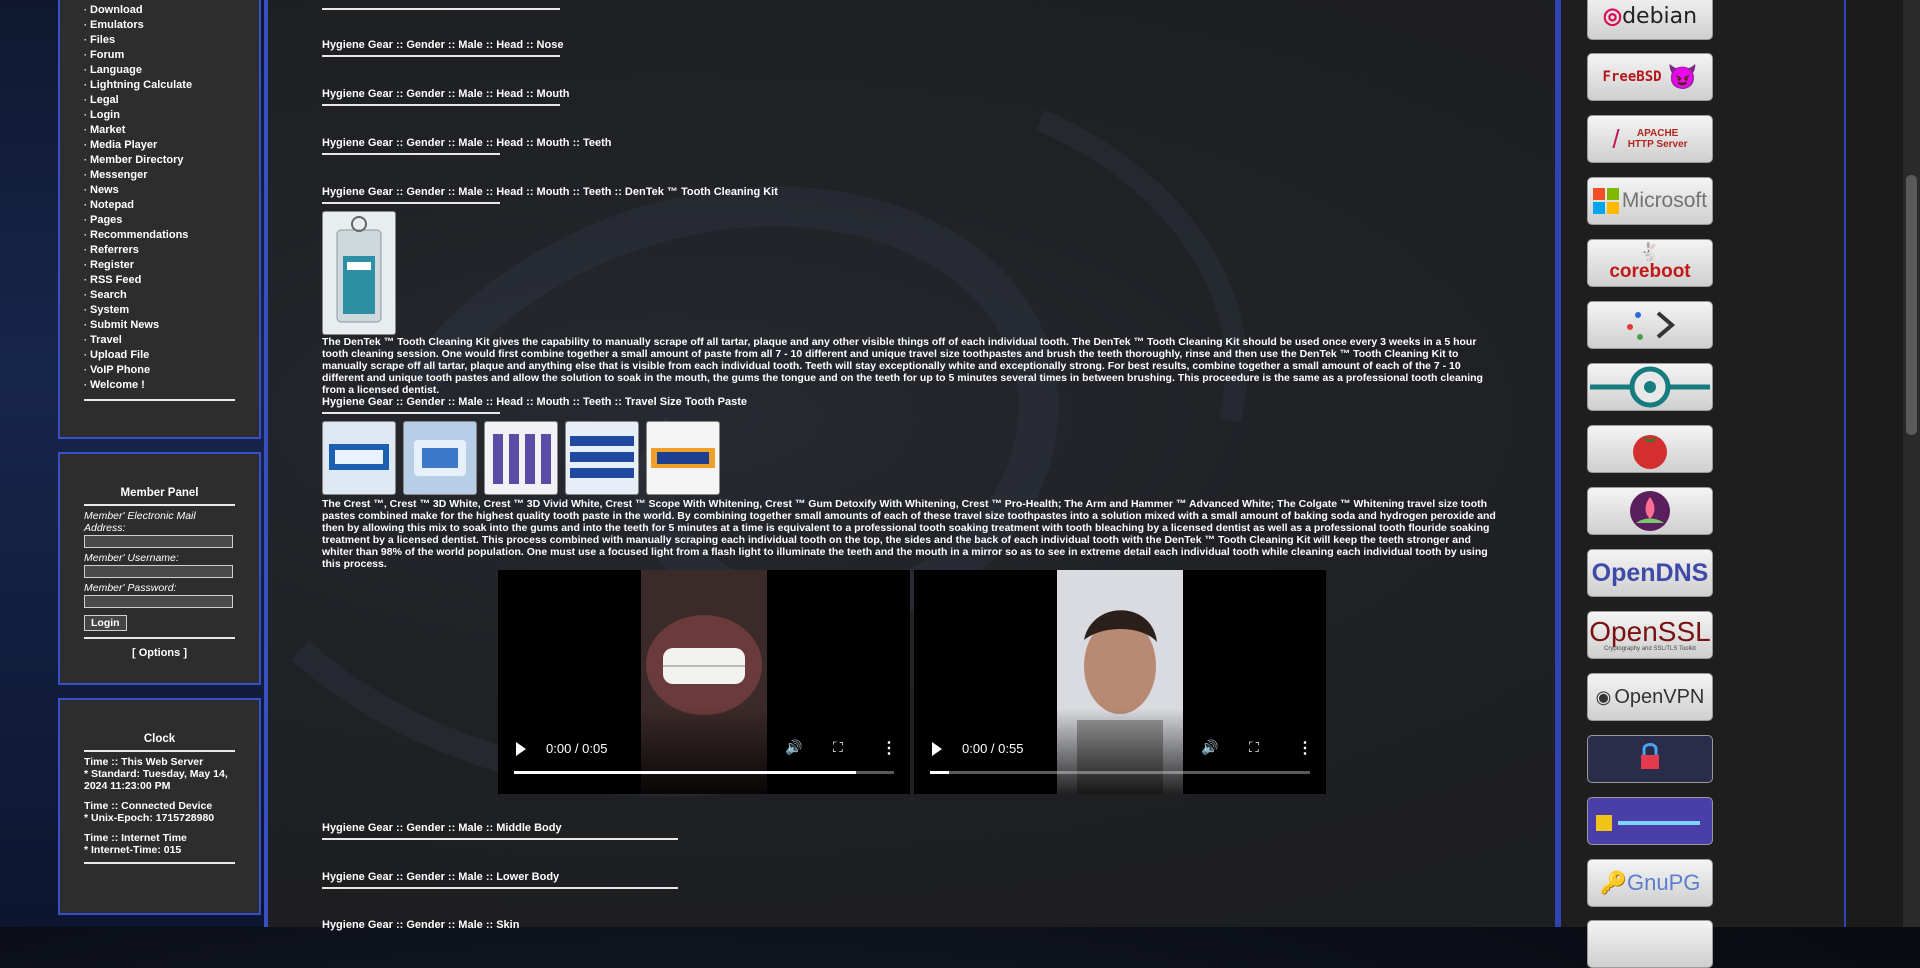 The image size is (1920, 968). What do you see at coordinates (171, 130) in the screenshot?
I see `nav-item: · Market` at bounding box center [171, 130].